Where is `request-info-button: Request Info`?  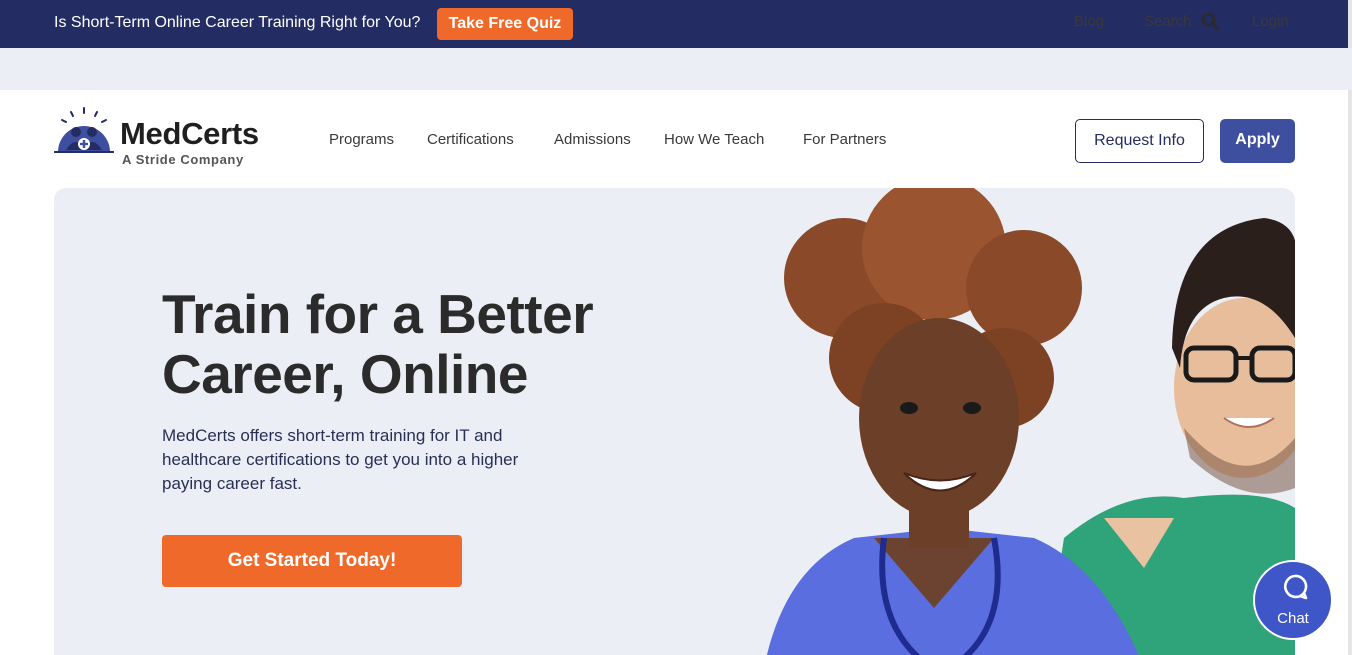 request-info-button: Request Info is located at coordinates (1139, 141).